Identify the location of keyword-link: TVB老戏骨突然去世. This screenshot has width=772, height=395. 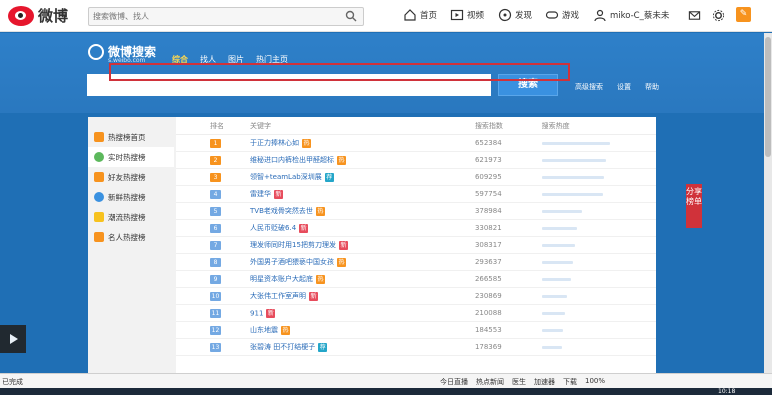
(281, 211).